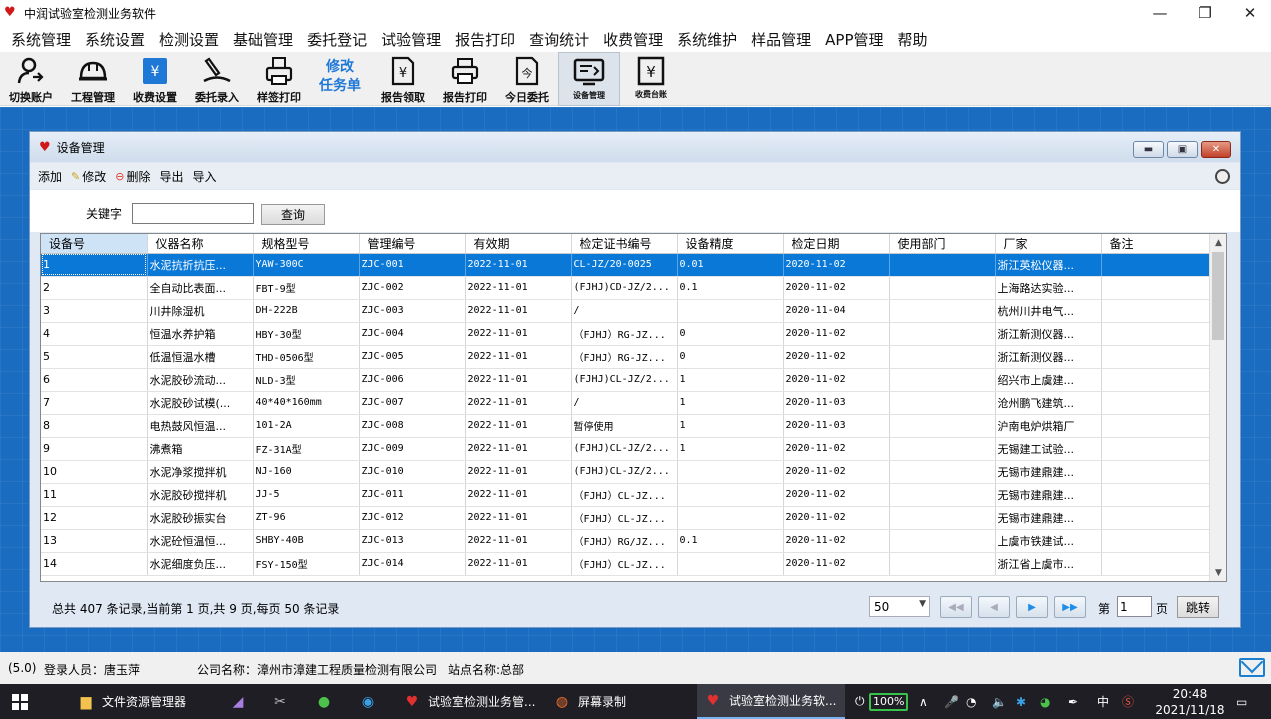  What do you see at coordinates (412, 541) in the screenshot?
I see `cell-mgmt-no: ZJC-013` at bounding box center [412, 541].